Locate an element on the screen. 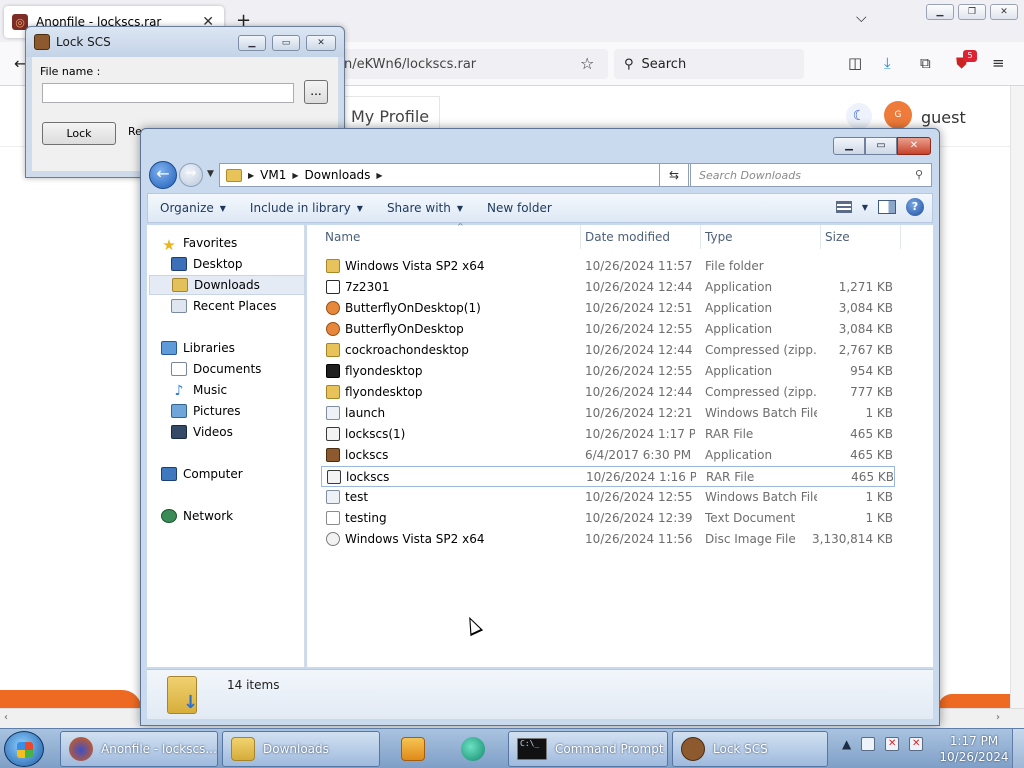  lock-button: Lock is located at coordinates (79, 133).